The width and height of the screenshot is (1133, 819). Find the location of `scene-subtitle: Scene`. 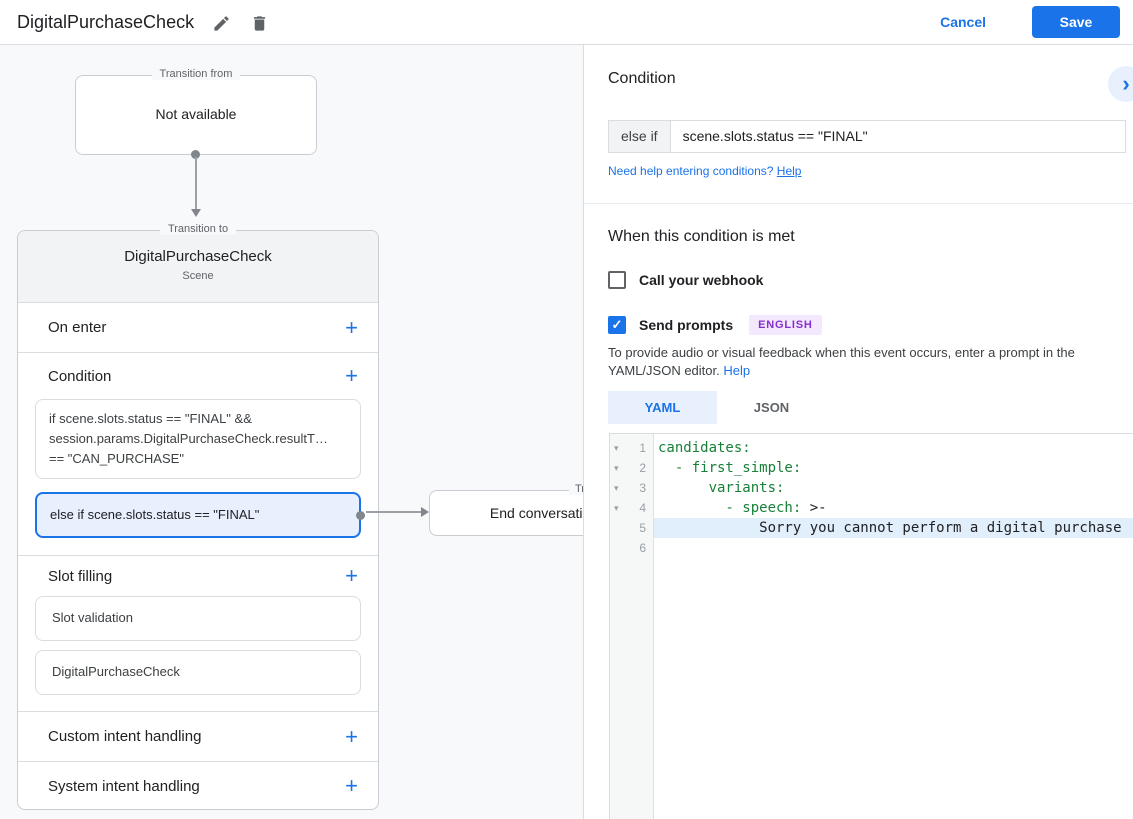

scene-subtitle: Scene is located at coordinates (198, 276).